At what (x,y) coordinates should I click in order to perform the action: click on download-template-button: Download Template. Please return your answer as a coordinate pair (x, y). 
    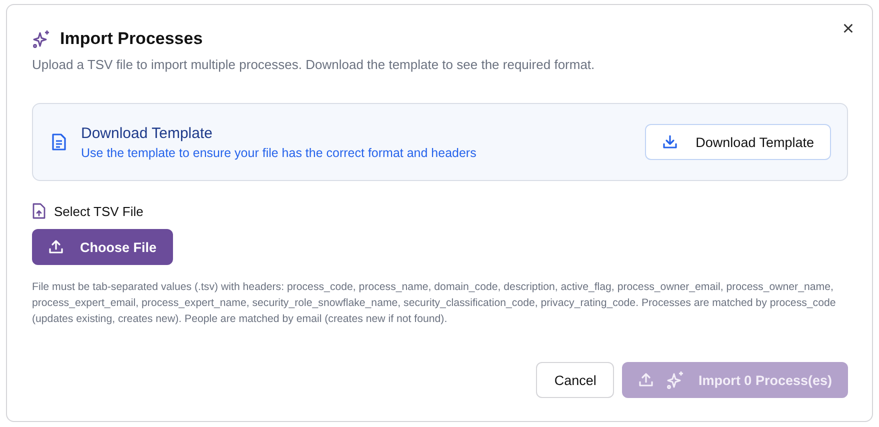
    Looking at the image, I should click on (737, 142).